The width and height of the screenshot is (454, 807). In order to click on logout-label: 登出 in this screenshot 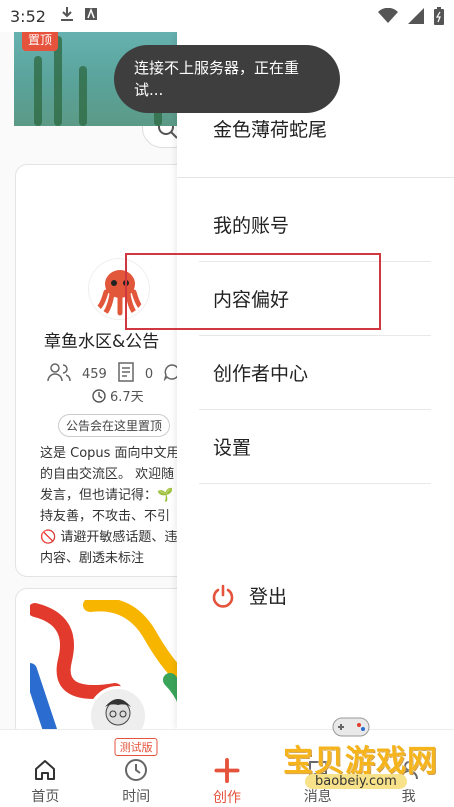, I will do `click(268, 597)`.